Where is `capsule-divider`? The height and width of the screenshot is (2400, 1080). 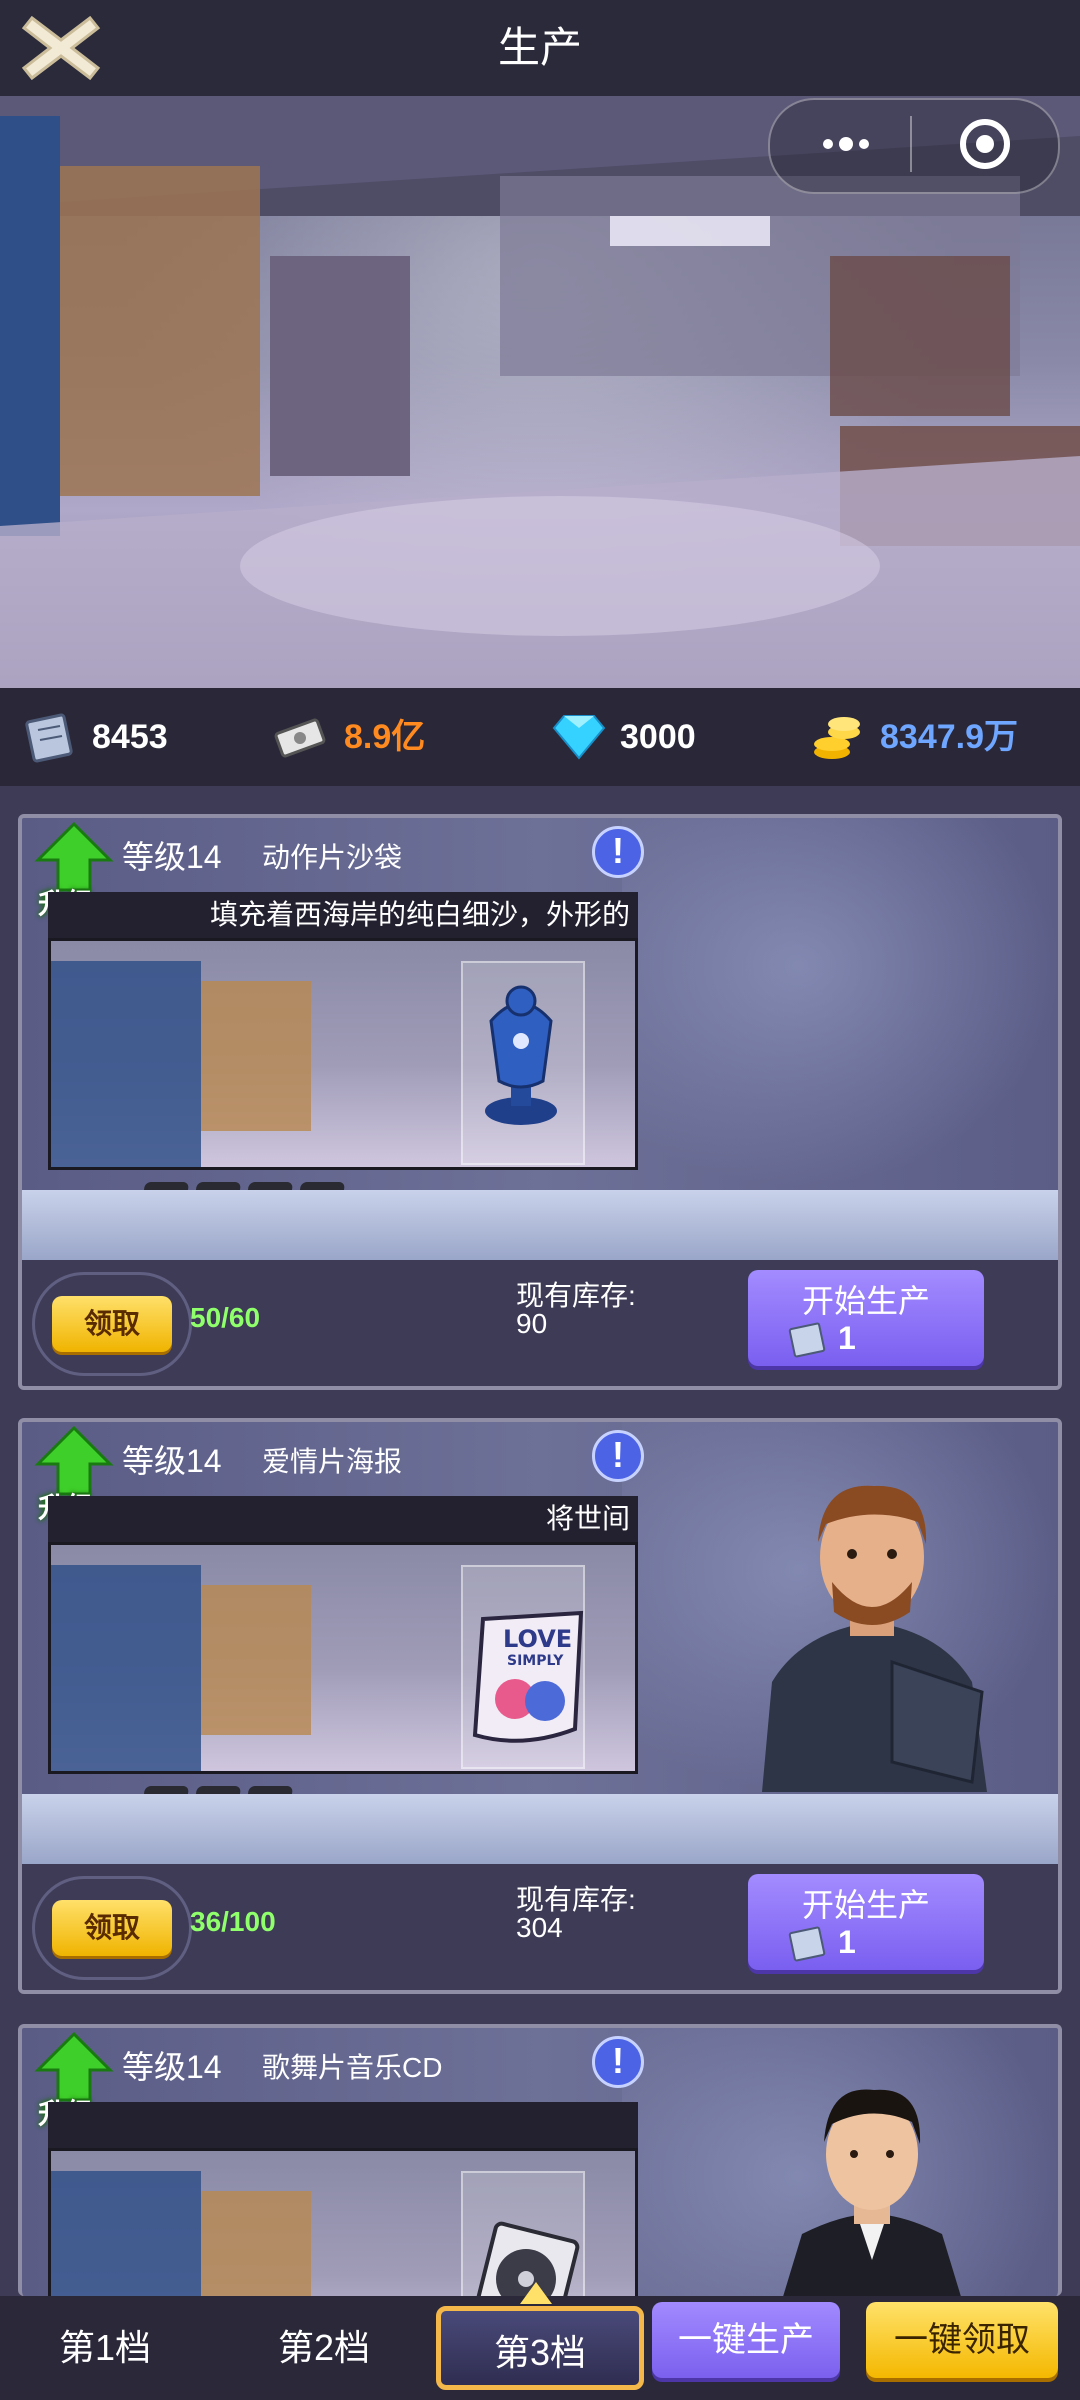 capsule-divider is located at coordinates (911, 144).